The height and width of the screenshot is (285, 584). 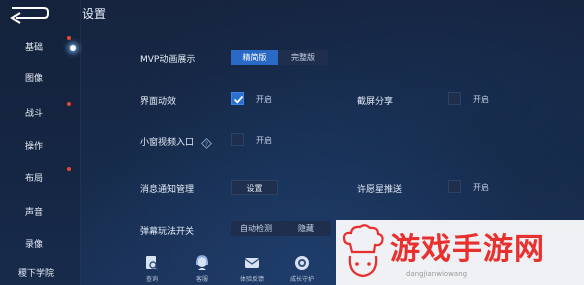 I want to click on active-indicator, so click(x=73, y=48).